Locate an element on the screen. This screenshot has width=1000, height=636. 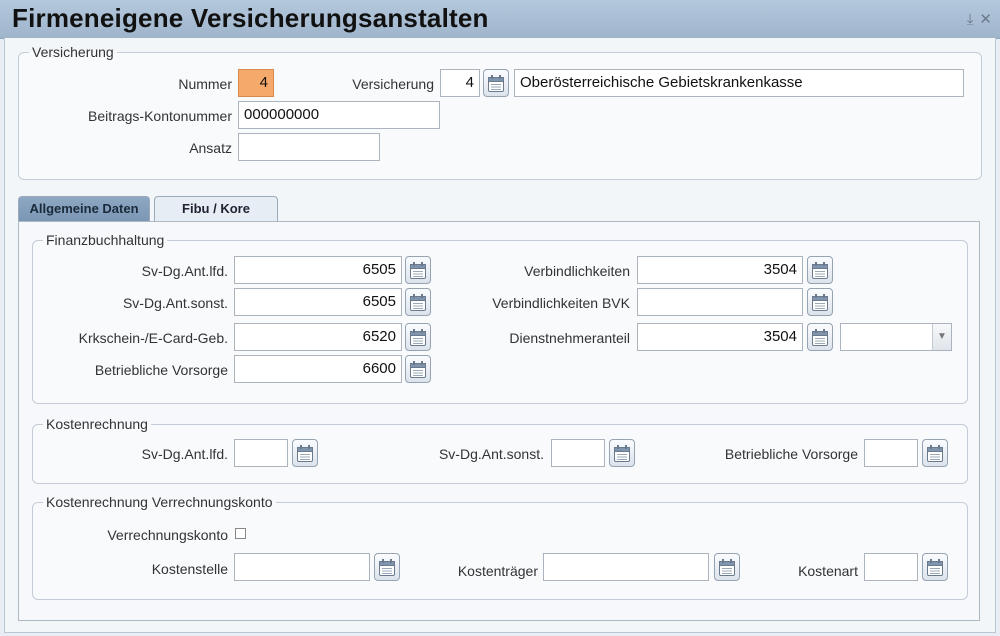
finanz-sv-dg-ant-sonst-label: Sv-Dg.Ant.sonst. is located at coordinates (175, 303).